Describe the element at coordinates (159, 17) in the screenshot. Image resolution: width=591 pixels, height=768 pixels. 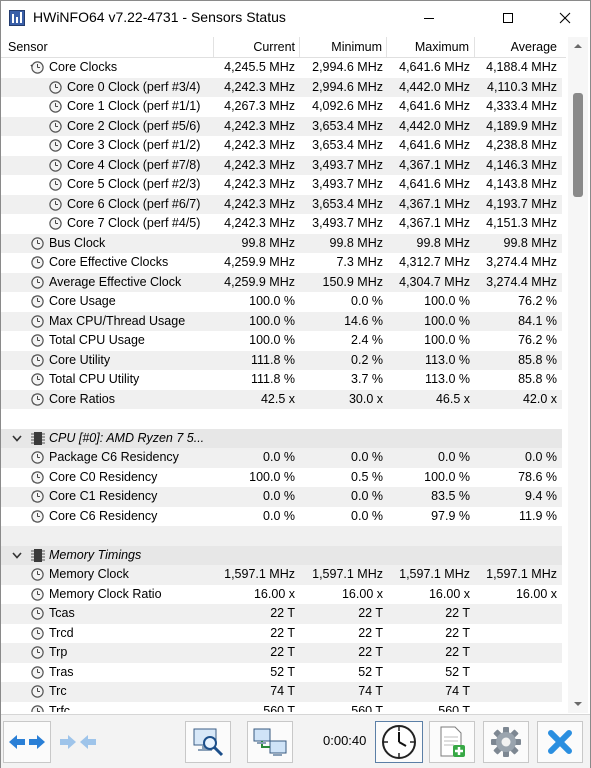
I see `window-title: HWiNFO64 v7.22-4731 - Sensors Status` at that location.